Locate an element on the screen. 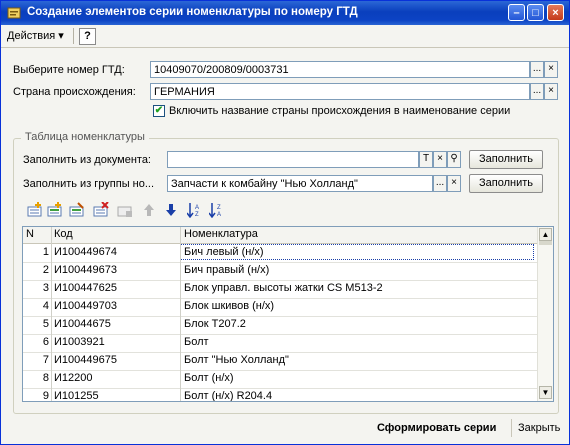 The height and width of the screenshot is (445, 570). row-n: 5 is located at coordinates (45, 324).